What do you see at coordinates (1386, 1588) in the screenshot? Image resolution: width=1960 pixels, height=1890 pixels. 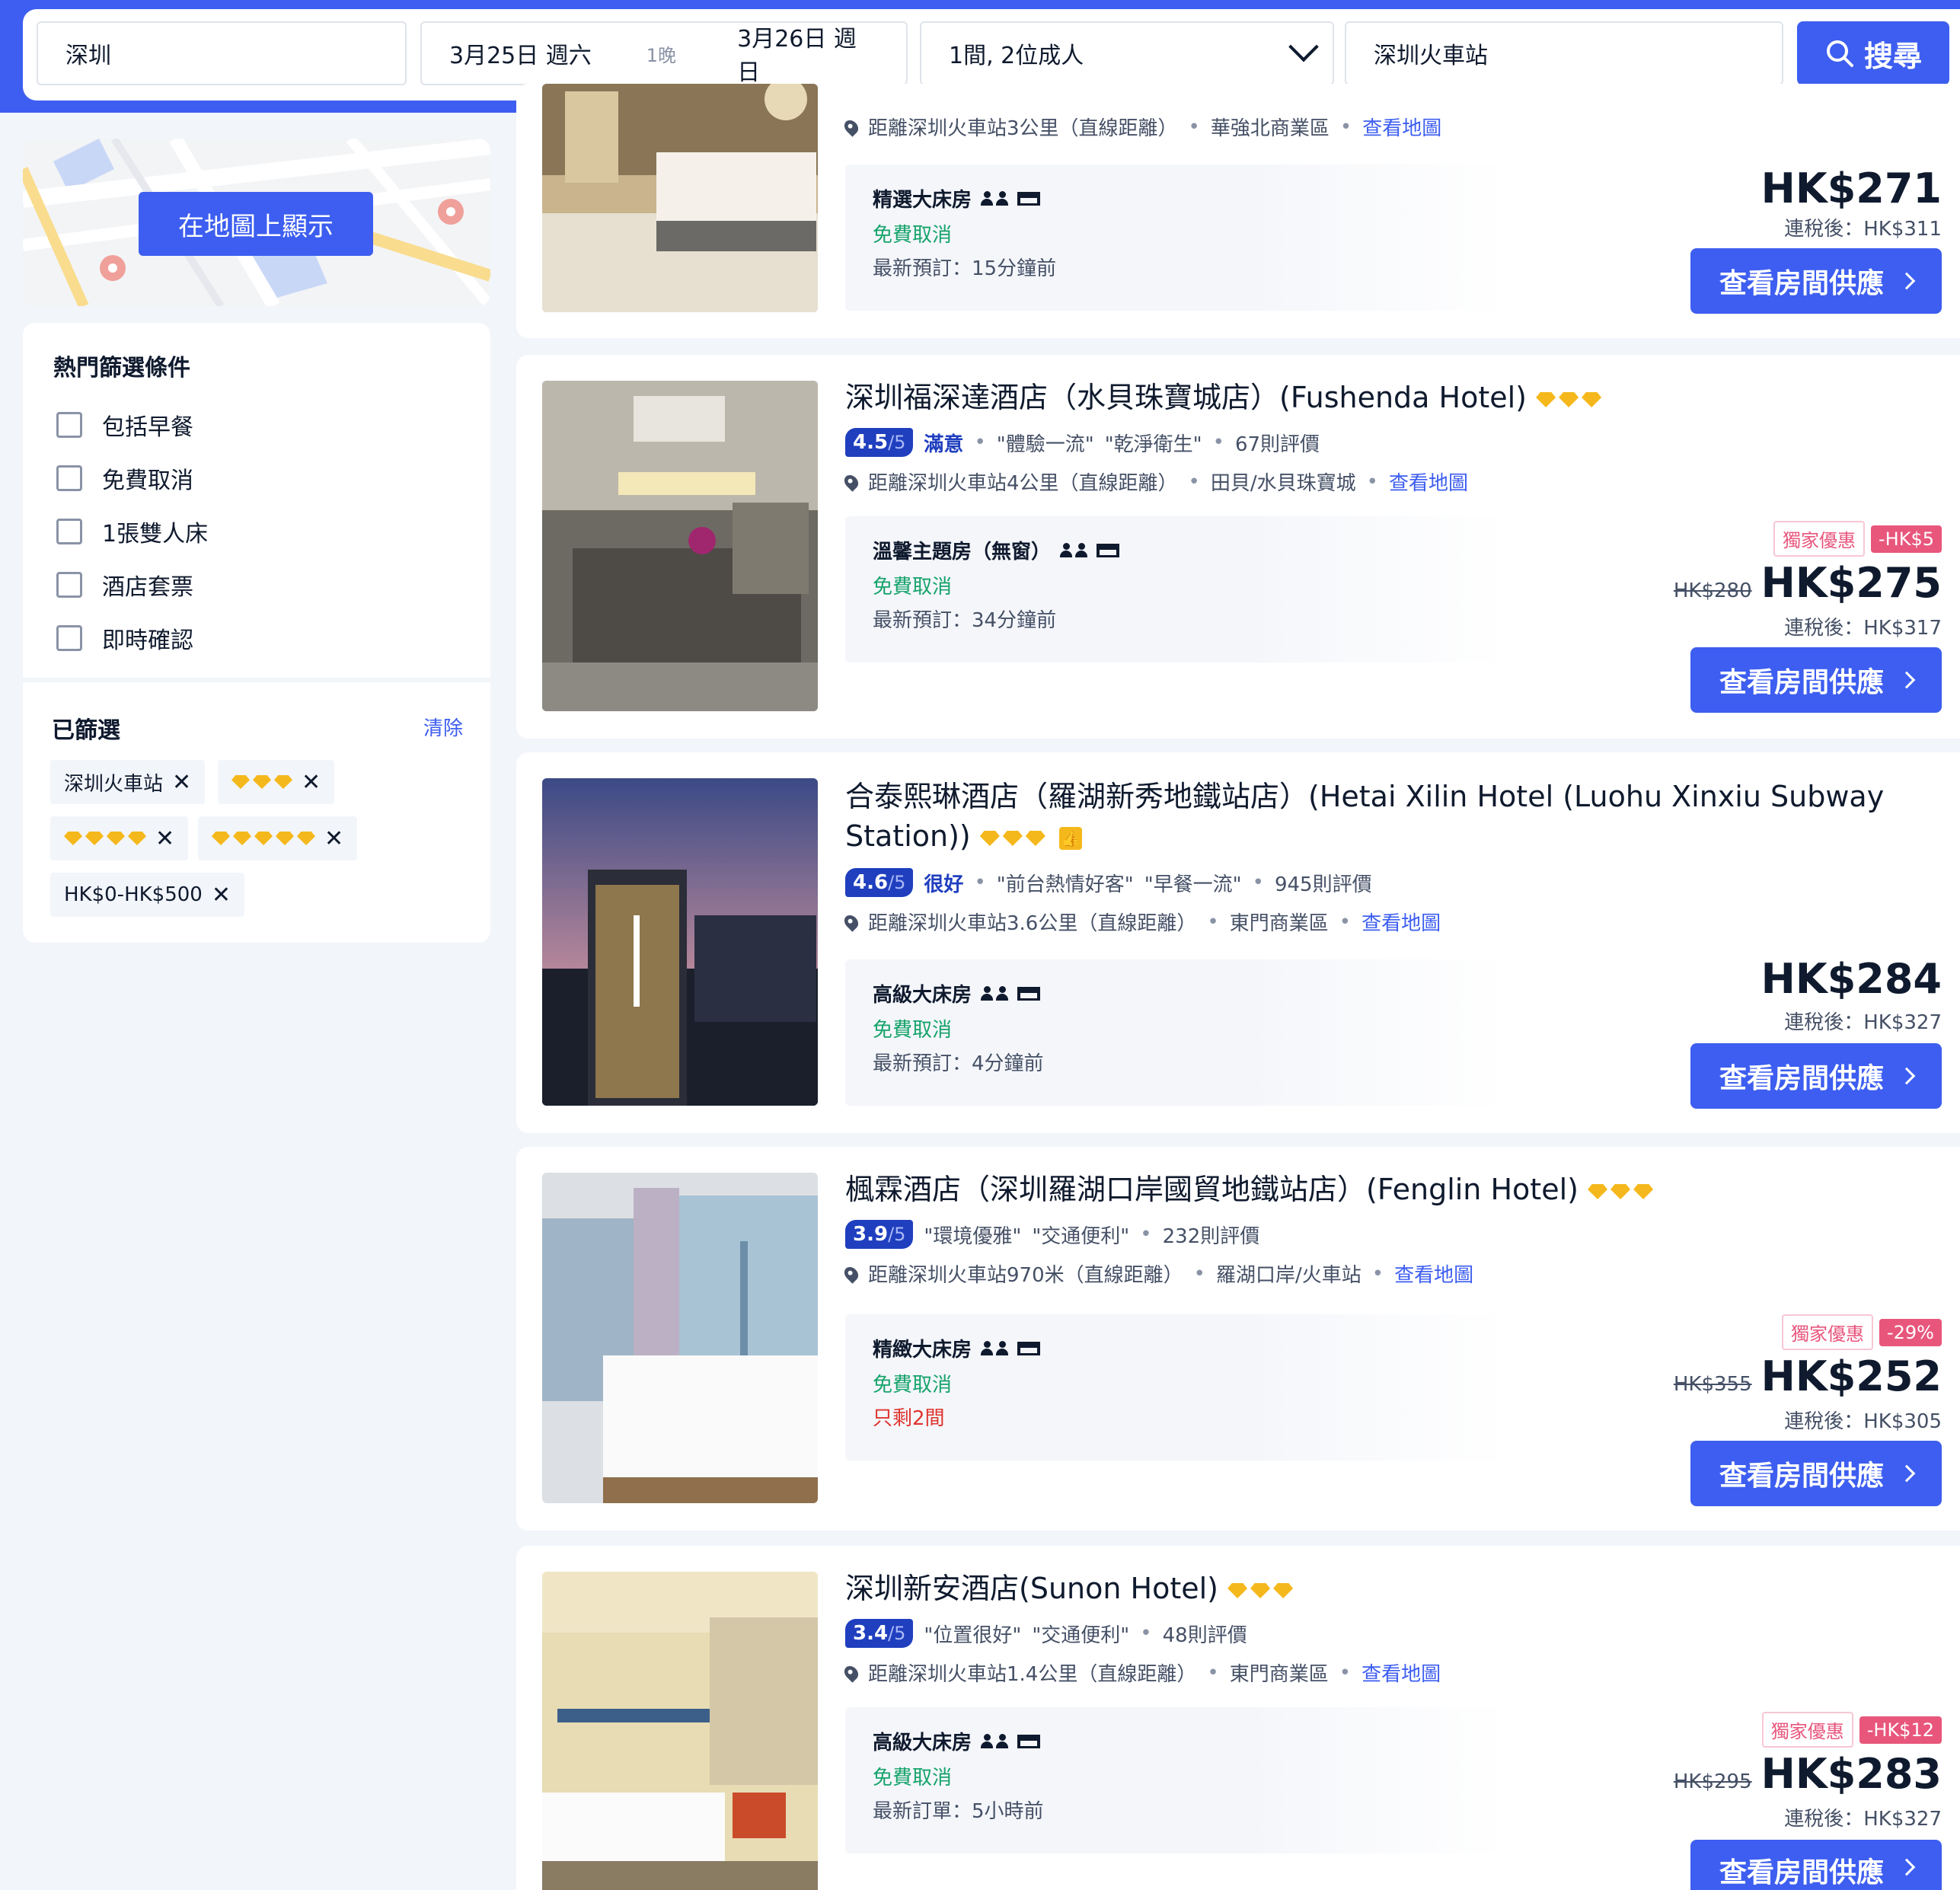 I see `hotel-name: 深圳新安酒店(Sunon Hotel)` at bounding box center [1386, 1588].